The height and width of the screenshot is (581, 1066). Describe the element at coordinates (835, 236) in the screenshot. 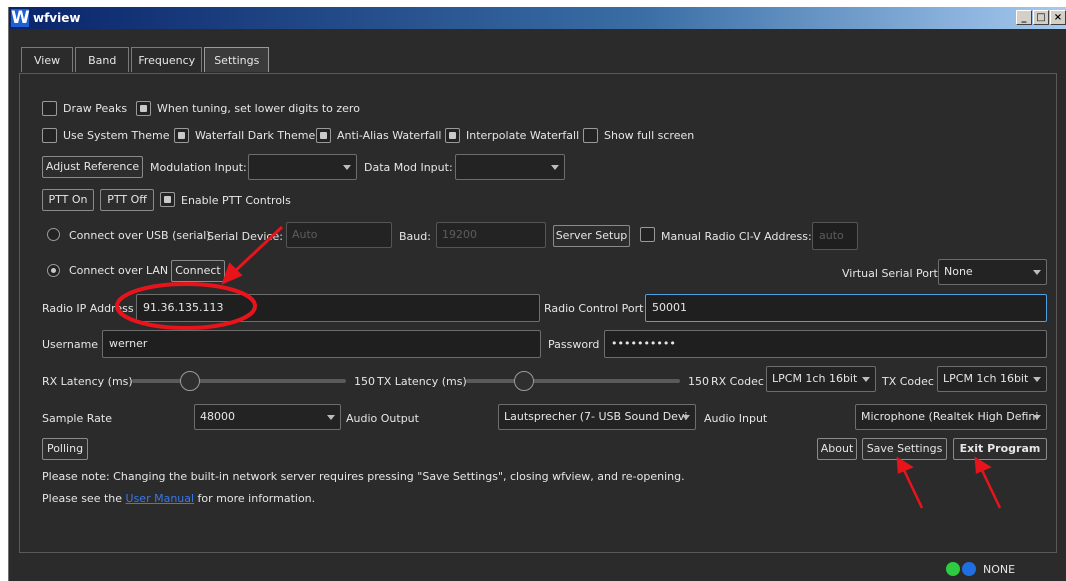

I see `civ-address-input: auto` at that location.